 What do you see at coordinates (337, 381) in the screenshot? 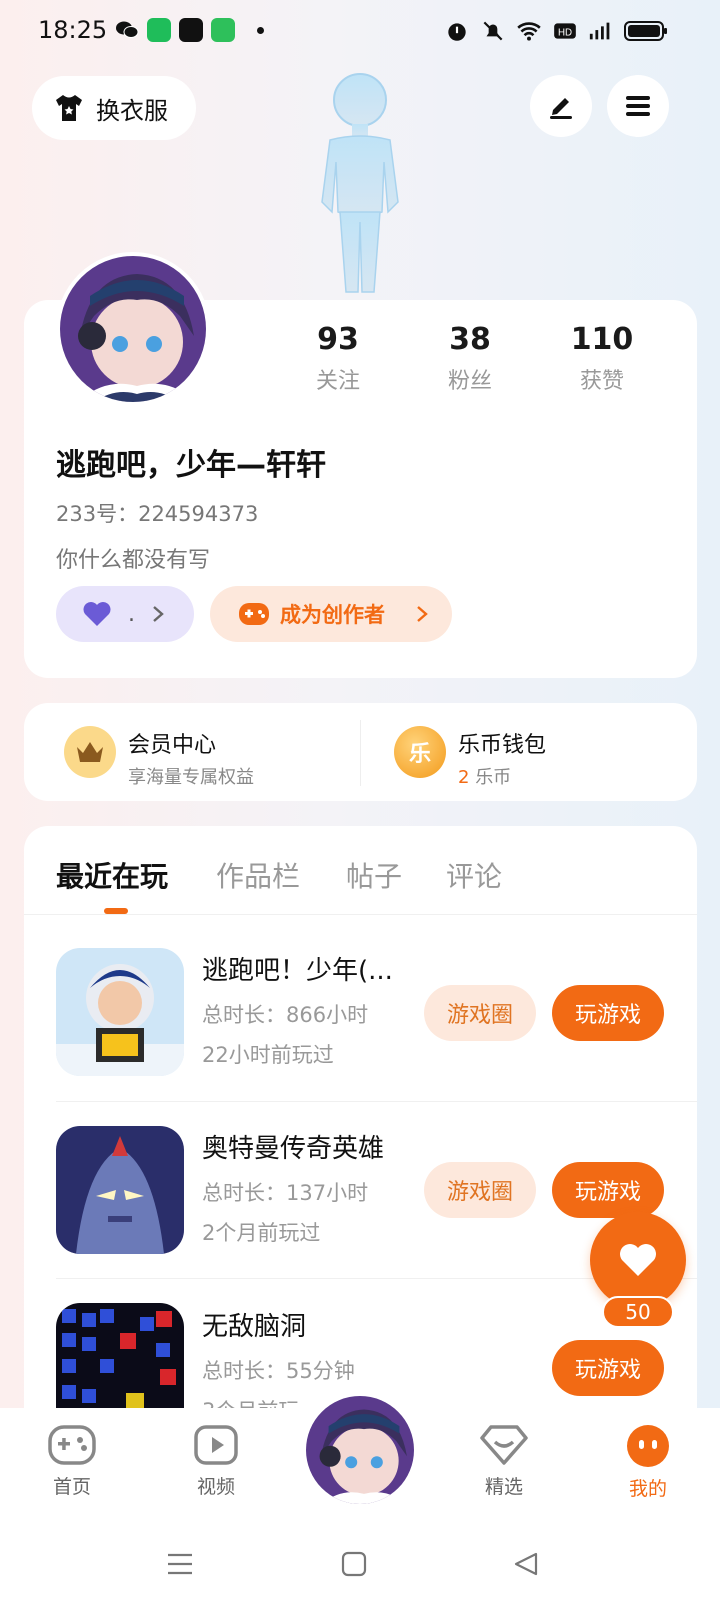
I see `stat-following-label: 关注` at bounding box center [337, 381].